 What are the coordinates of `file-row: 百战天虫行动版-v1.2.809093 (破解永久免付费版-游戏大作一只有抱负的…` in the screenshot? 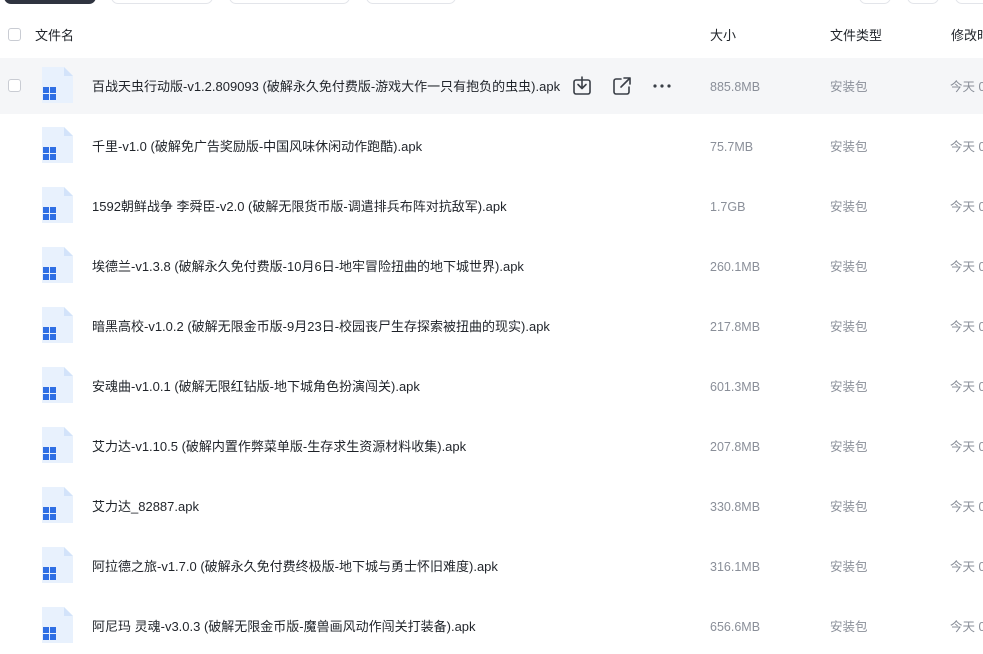 It's located at (491, 86).